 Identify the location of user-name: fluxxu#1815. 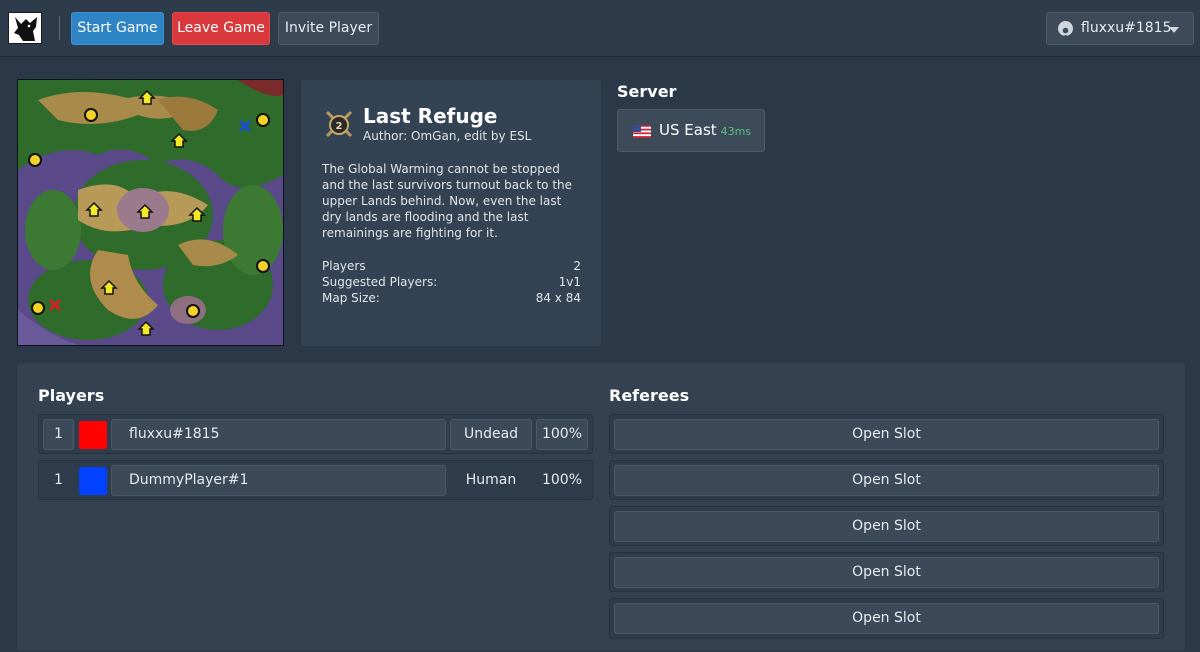
(1126, 28).